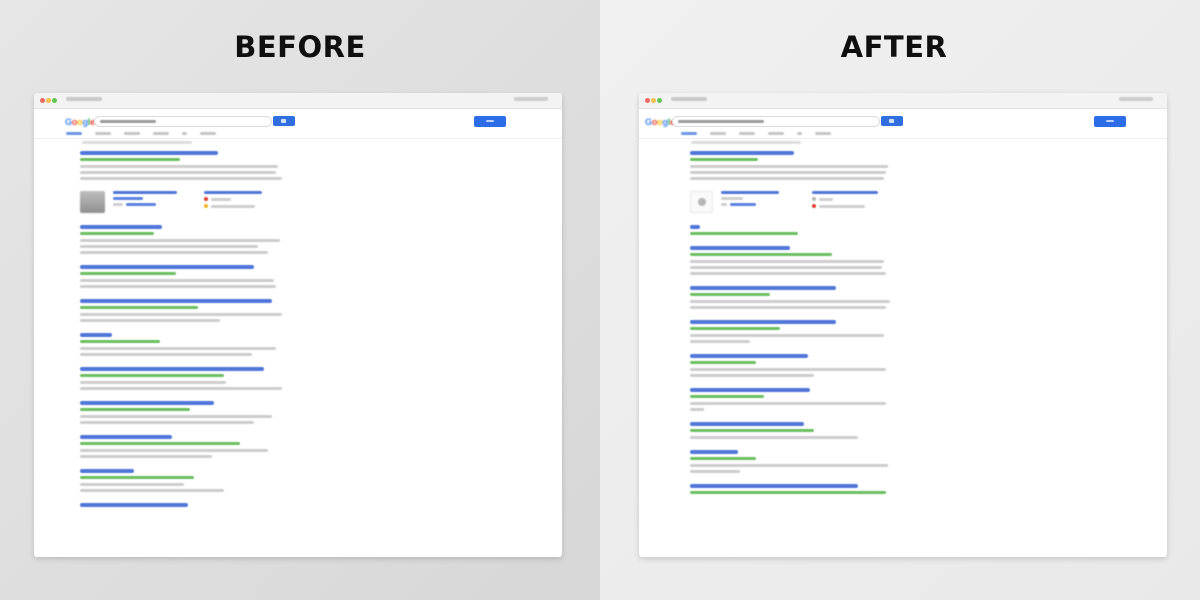 The height and width of the screenshot is (600, 1200). I want to click on knowledge-info, so click(154, 203).